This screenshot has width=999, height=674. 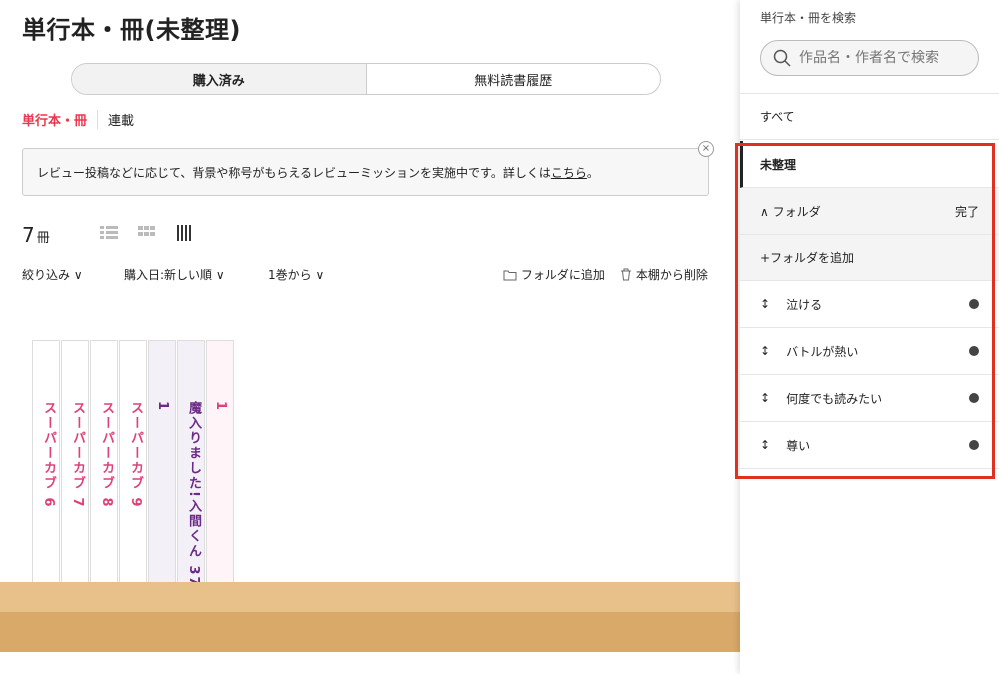 What do you see at coordinates (43, 238) in the screenshot?
I see `count-unit: 冊` at bounding box center [43, 238].